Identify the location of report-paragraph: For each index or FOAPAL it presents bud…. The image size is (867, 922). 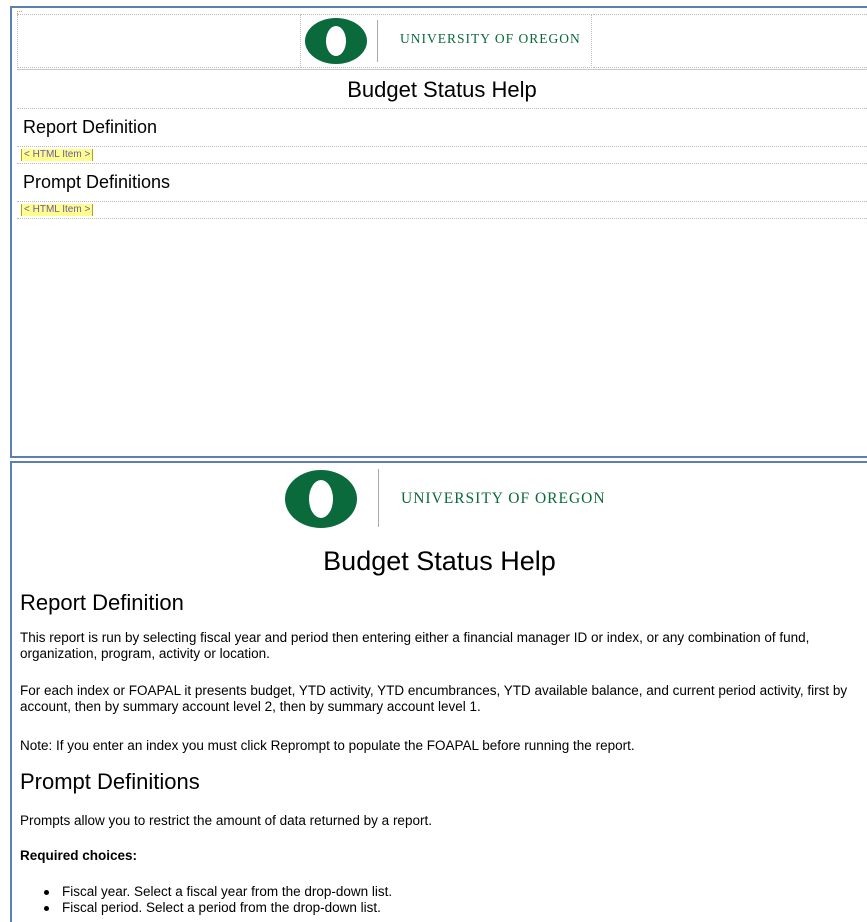
(434, 698).